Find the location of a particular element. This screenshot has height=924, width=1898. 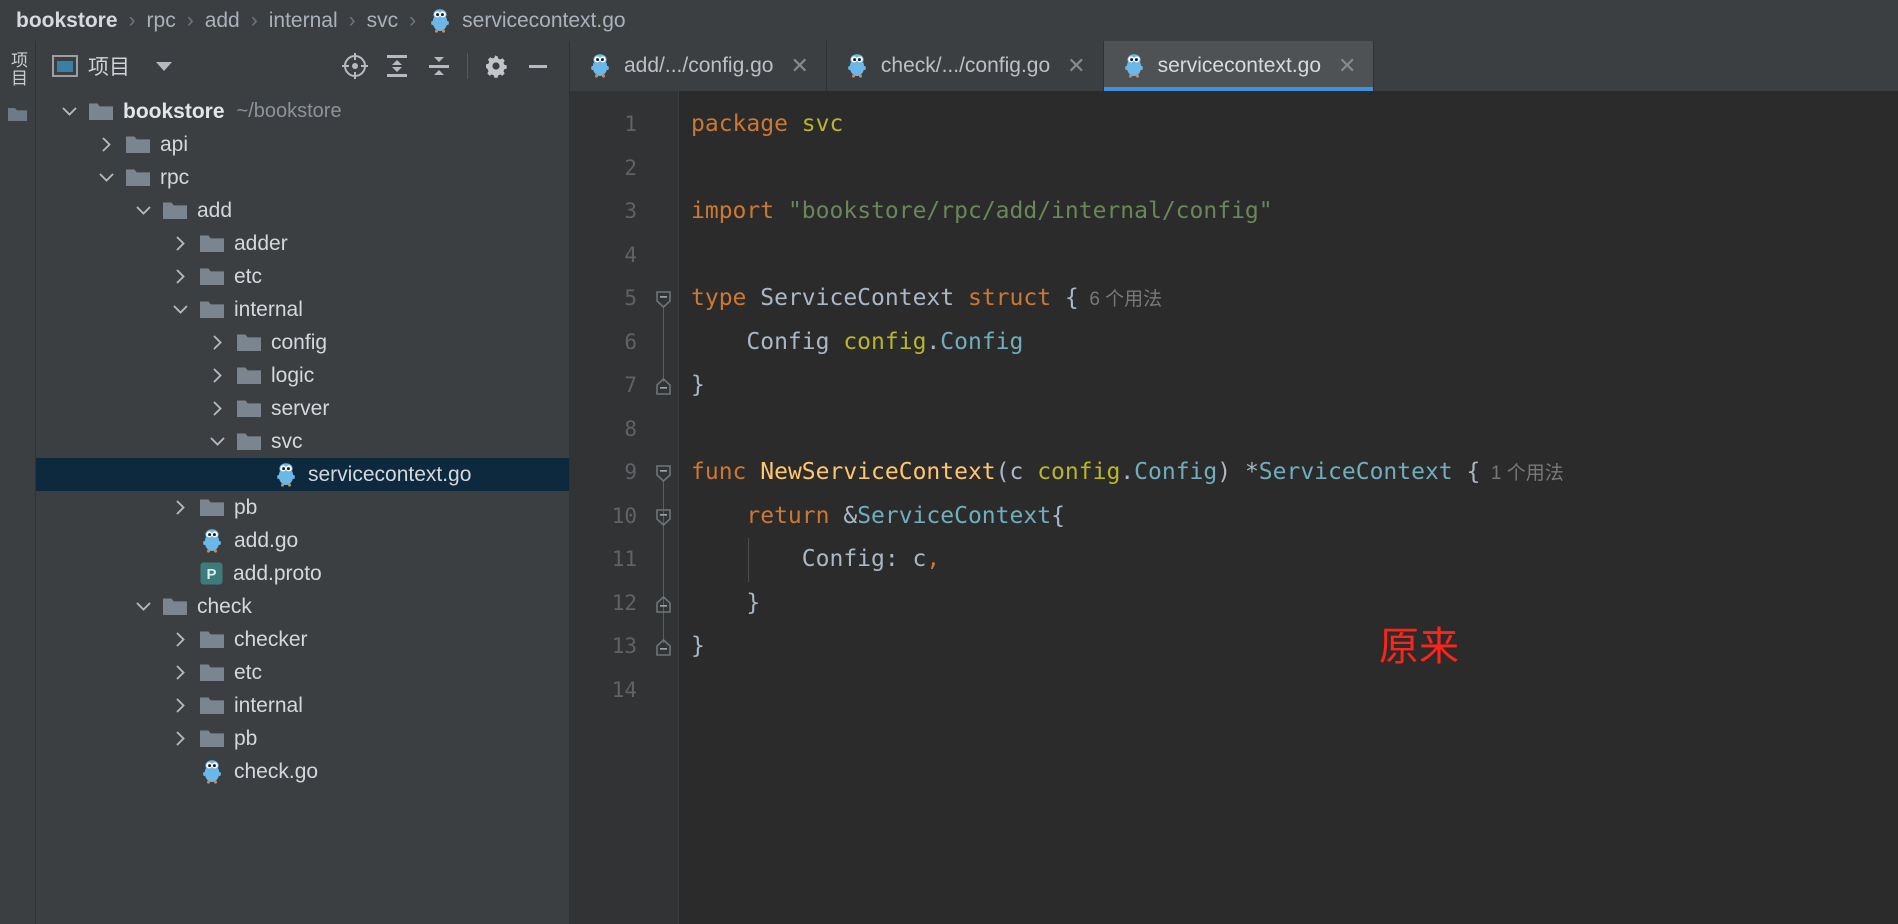

tree-item-label: check is located at coordinates (224, 606).